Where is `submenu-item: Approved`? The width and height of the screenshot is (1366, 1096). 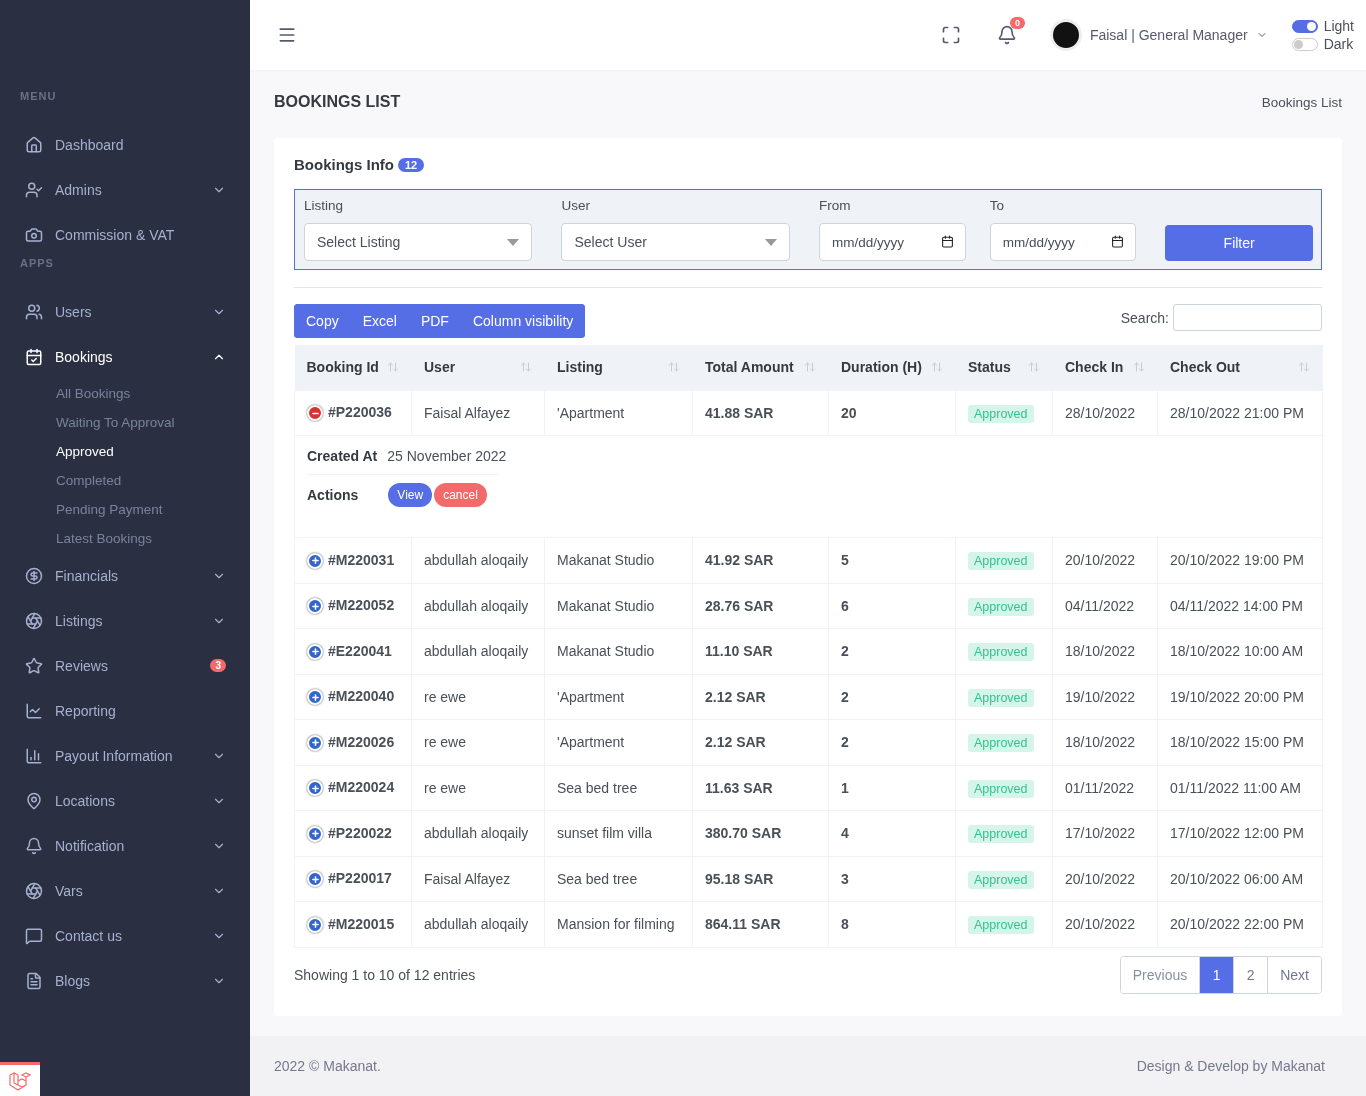
submenu-item: Approved is located at coordinates (125, 451).